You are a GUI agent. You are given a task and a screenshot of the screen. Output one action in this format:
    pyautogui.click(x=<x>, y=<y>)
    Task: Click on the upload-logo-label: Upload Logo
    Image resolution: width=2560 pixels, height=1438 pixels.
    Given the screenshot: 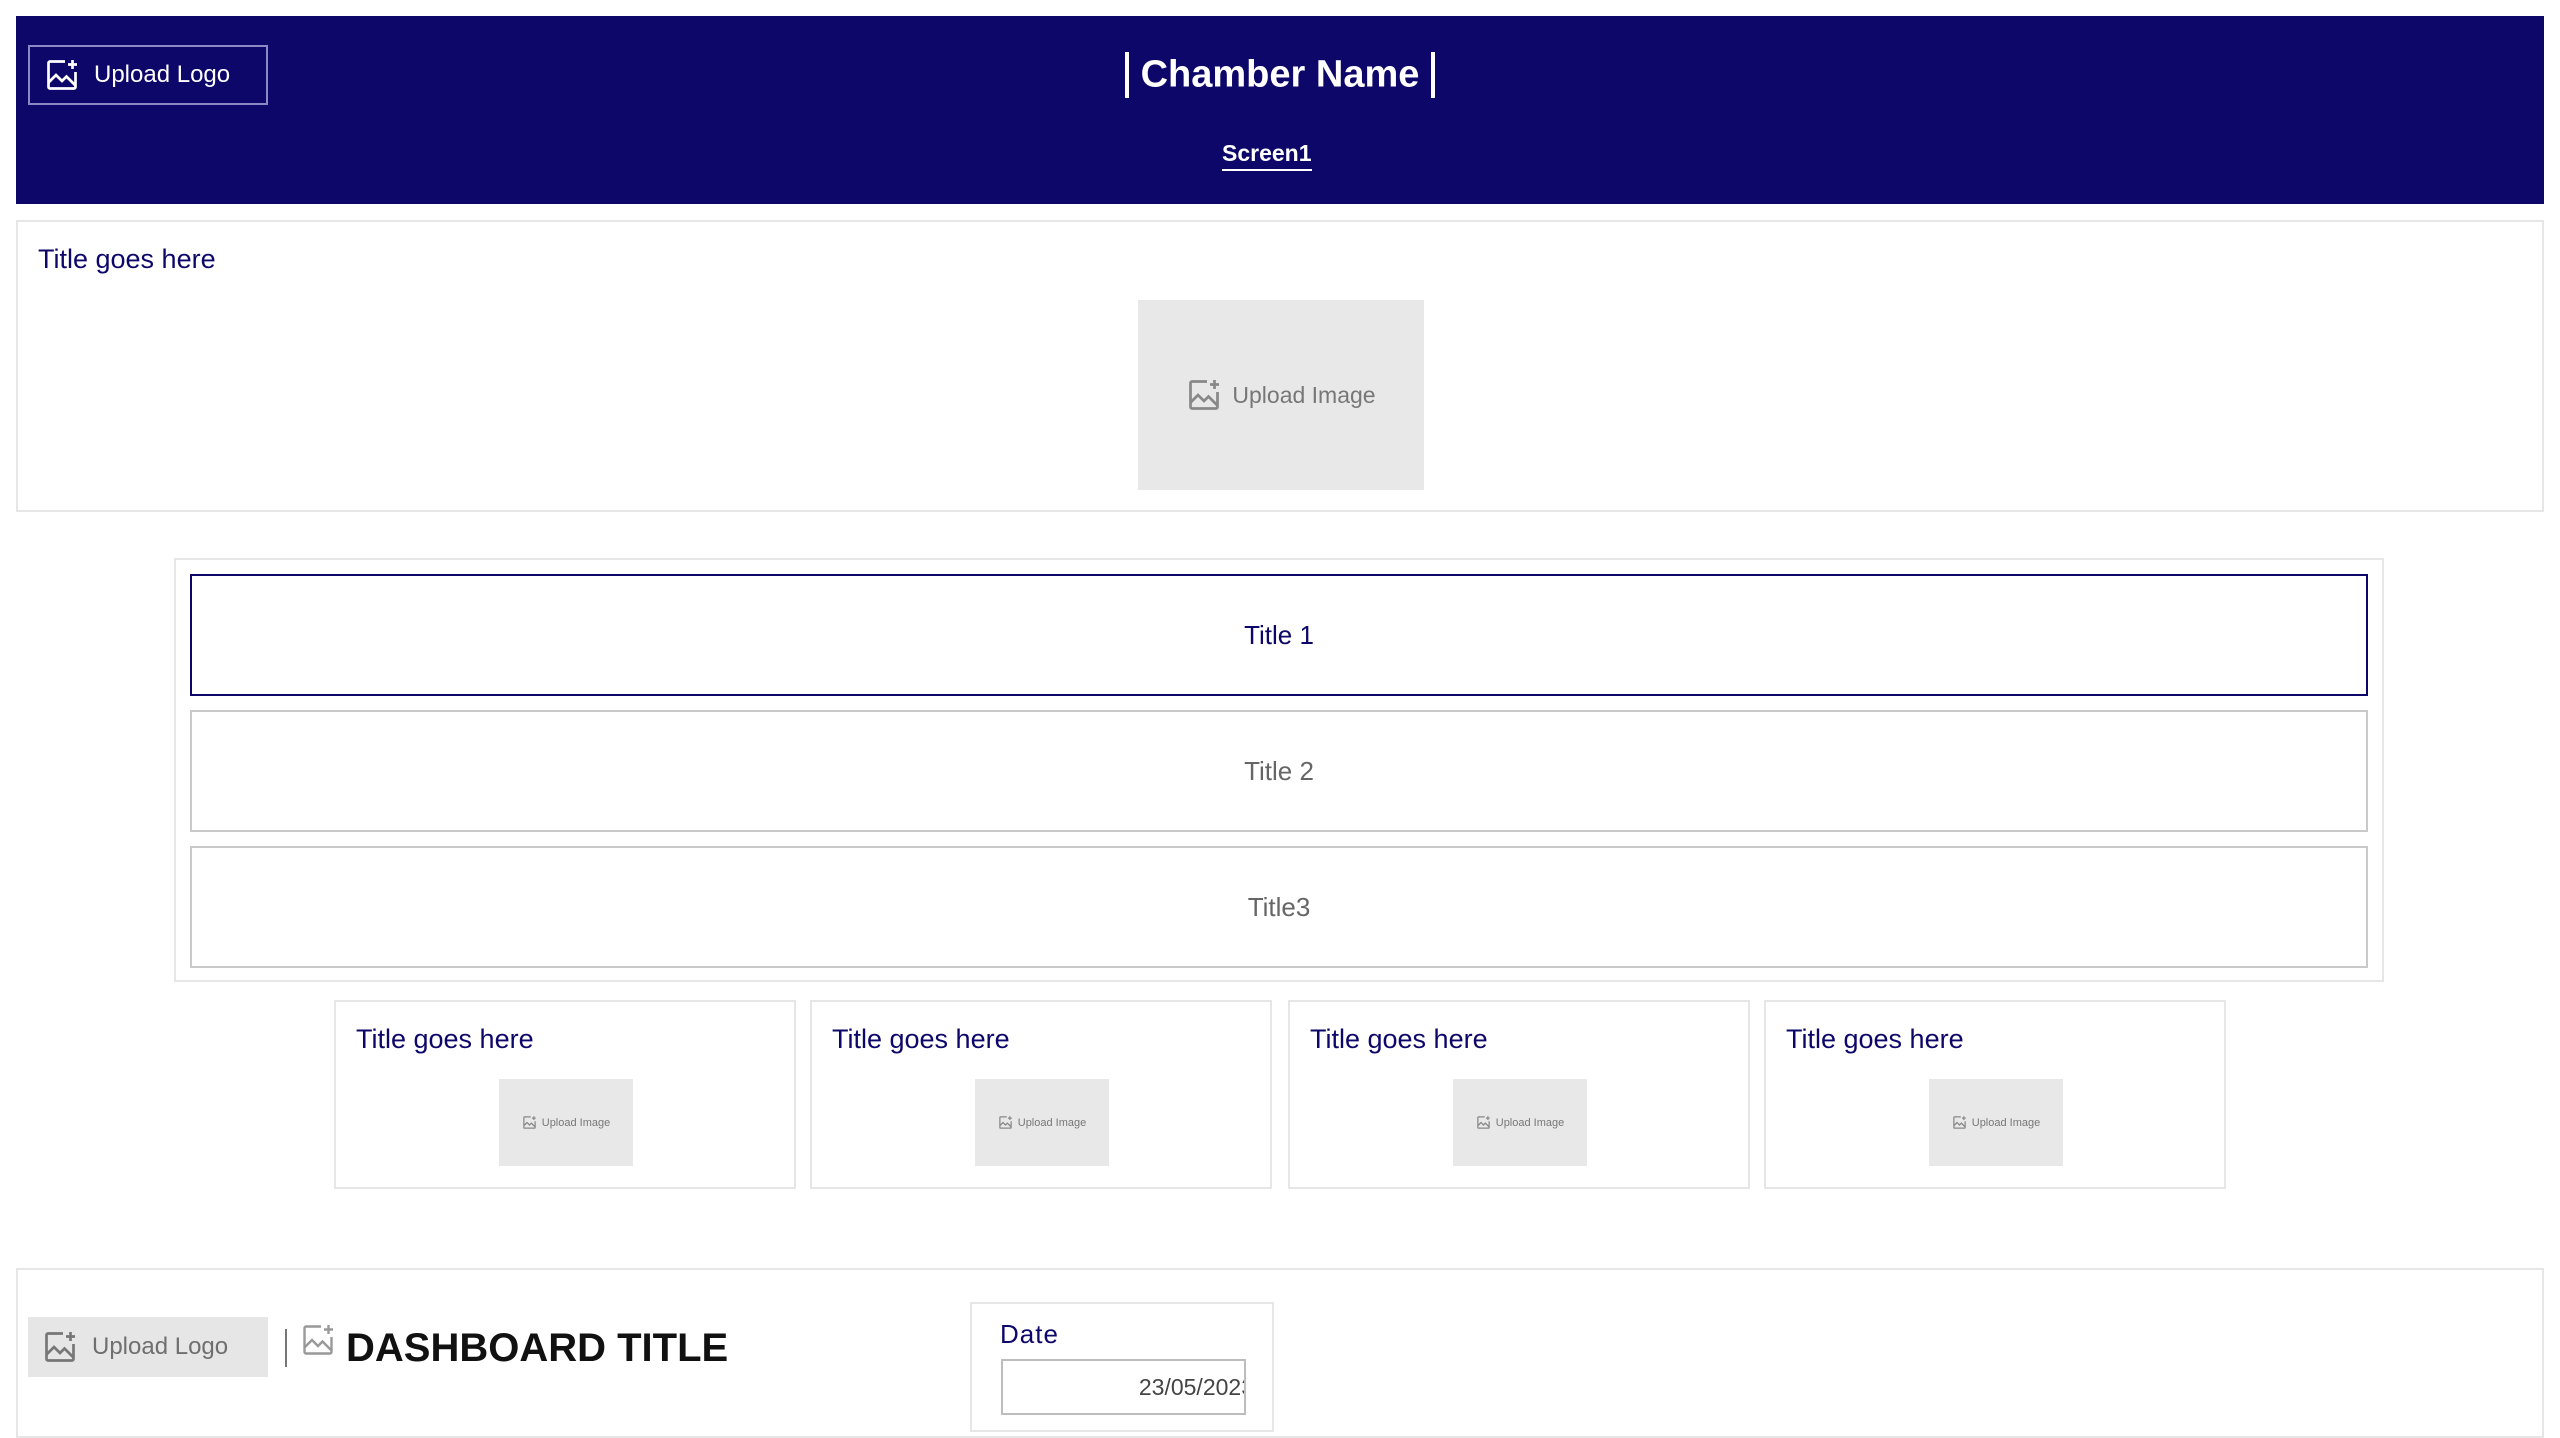 What is the action you would take?
    pyautogui.click(x=160, y=1346)
    